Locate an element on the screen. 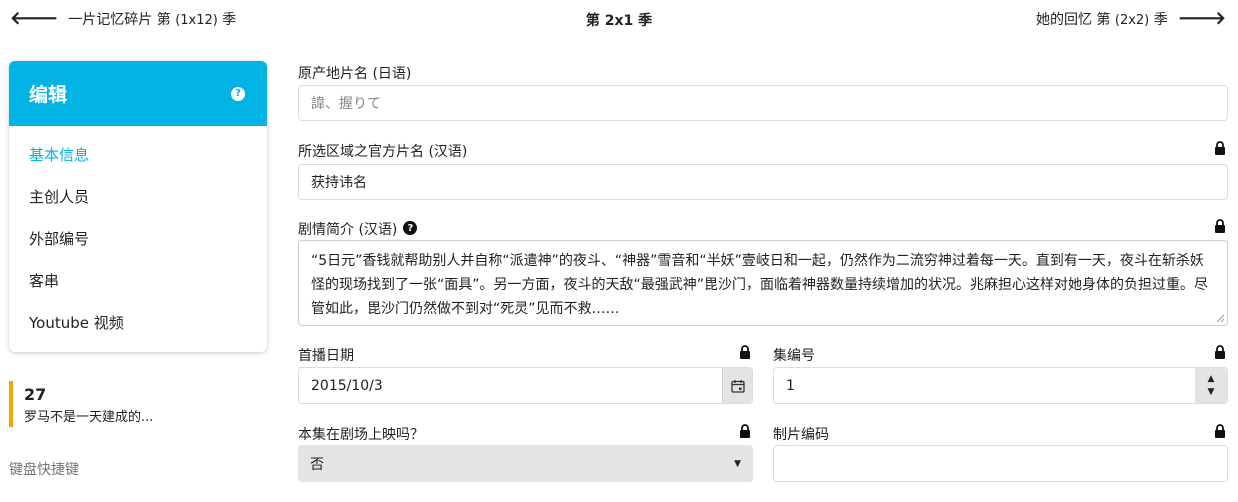 The height and width of the screenshot is (502, 1238). edit-menu-header: 编辑 ? is located at coordinates (138, 93).